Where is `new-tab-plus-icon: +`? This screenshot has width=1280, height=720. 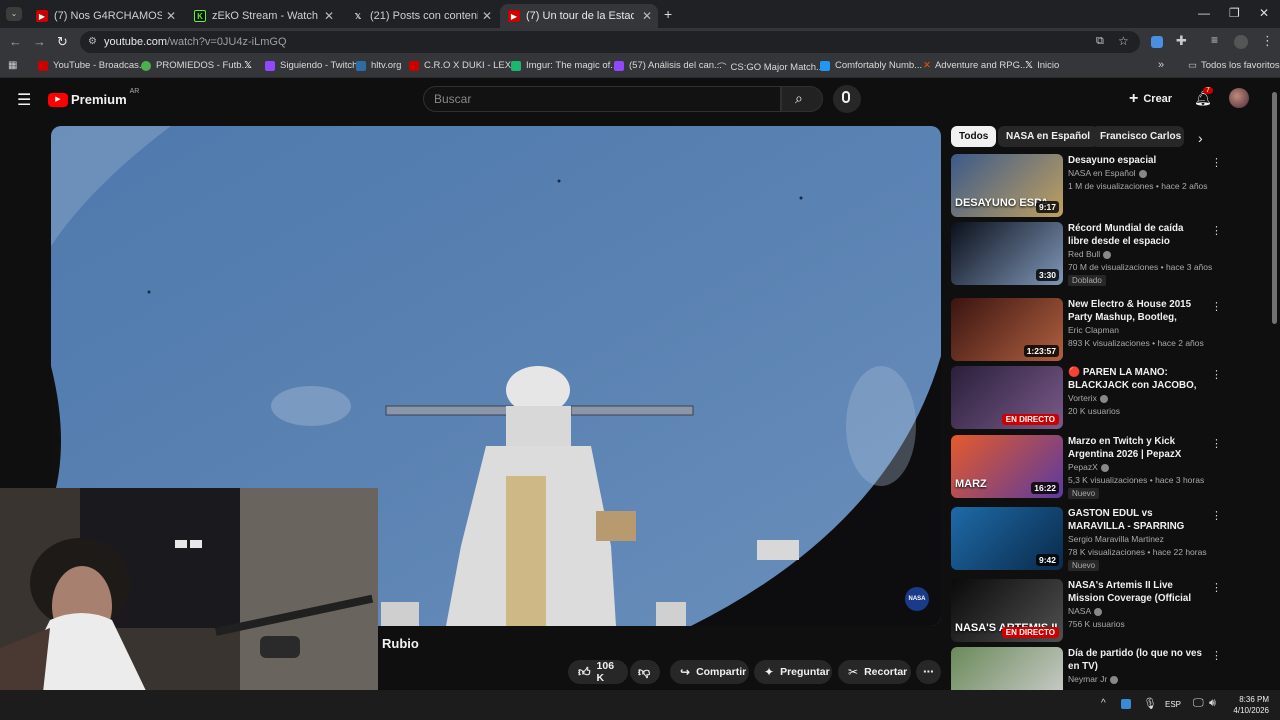 new-tab-plus-icon: + is located at coordinates (668, 14).